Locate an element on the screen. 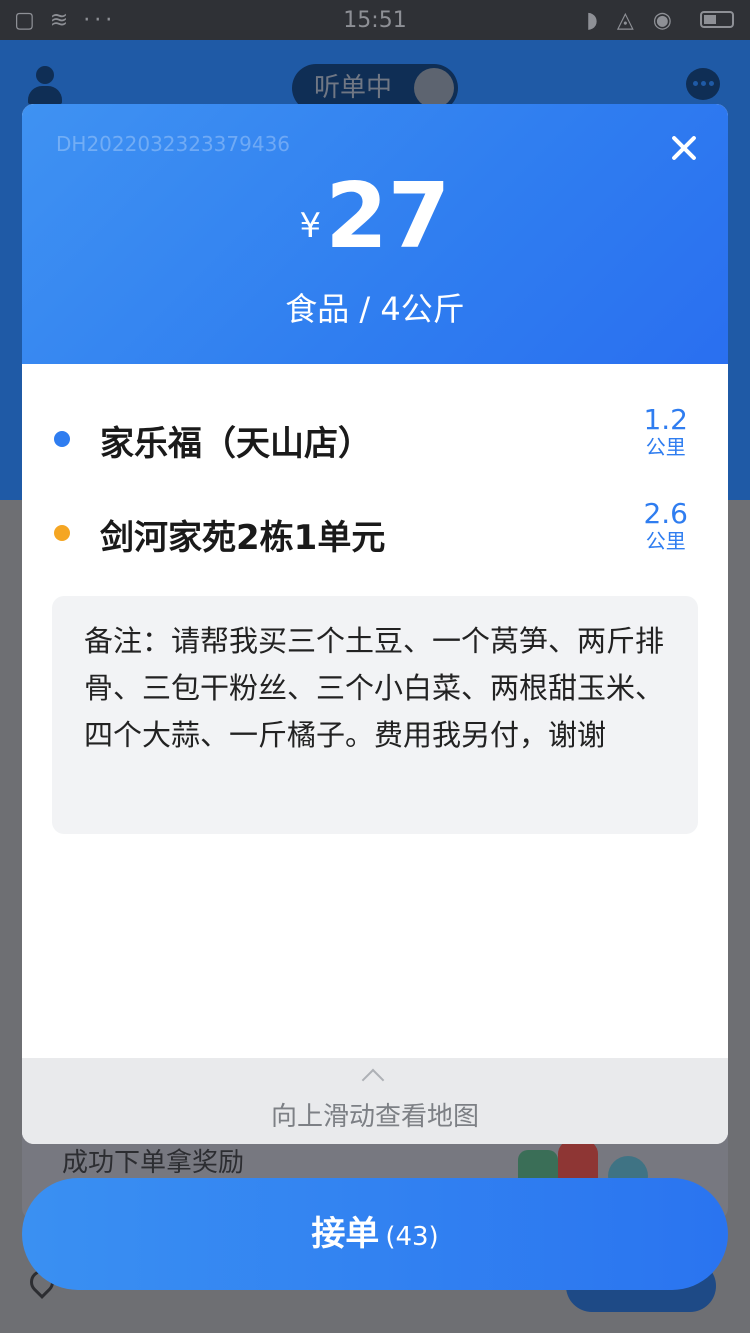  dropoff-row: 剑河家苑2栋1单元 2.6 公里 is located at coordinates (375, 533).